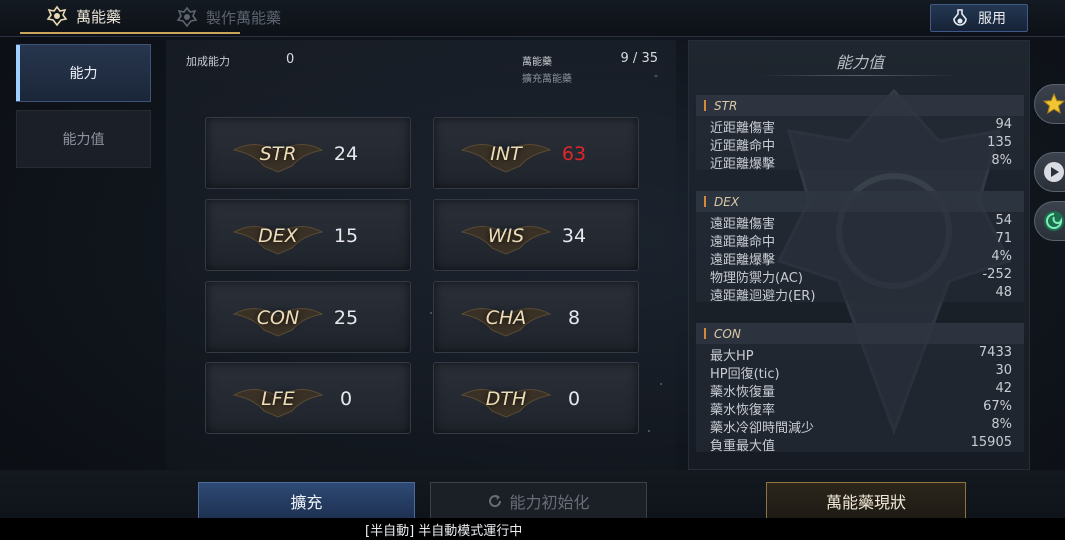  I want to click on stat-row: 近距離傷害 94, so click(860, 126).